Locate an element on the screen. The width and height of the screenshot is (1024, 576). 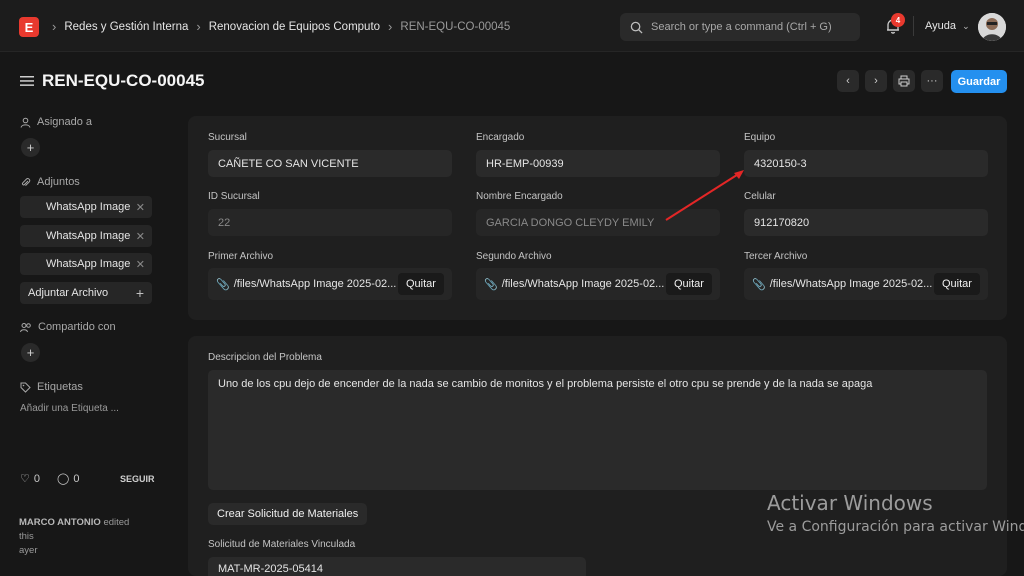
primer-archivo-label: Primer Archivo is located at coordinates (241, 256).